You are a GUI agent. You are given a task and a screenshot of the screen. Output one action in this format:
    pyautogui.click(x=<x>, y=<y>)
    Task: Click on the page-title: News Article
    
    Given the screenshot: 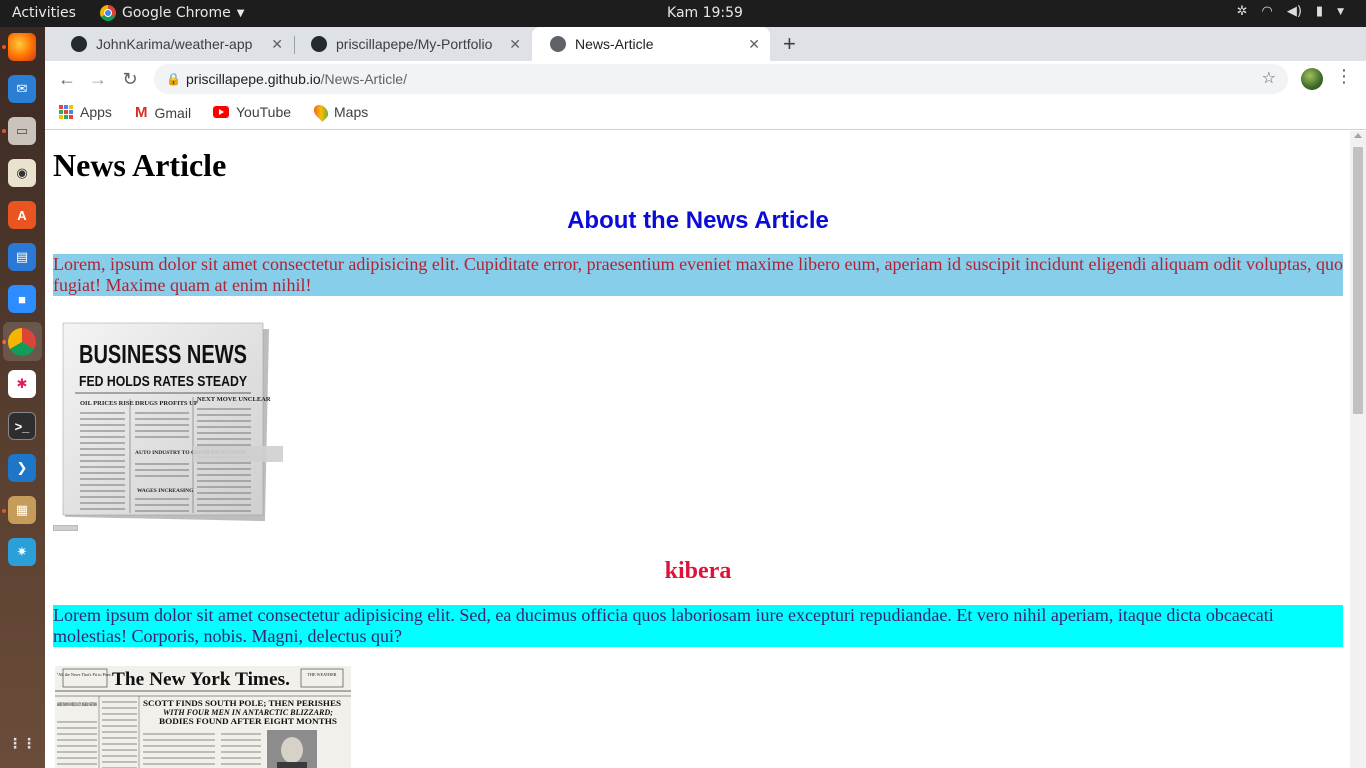 What is the action you would take?
    pyautogui.click(x=140, y=165)
    